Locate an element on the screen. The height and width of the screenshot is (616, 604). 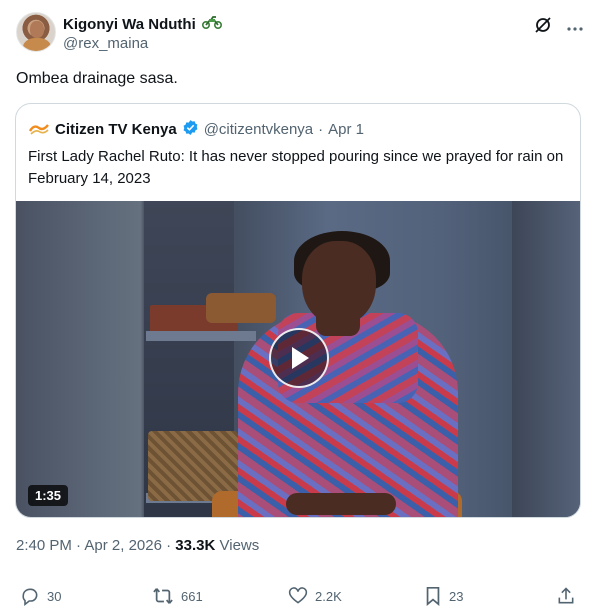
motorcycle-icon is located at coordinates (211, 24).